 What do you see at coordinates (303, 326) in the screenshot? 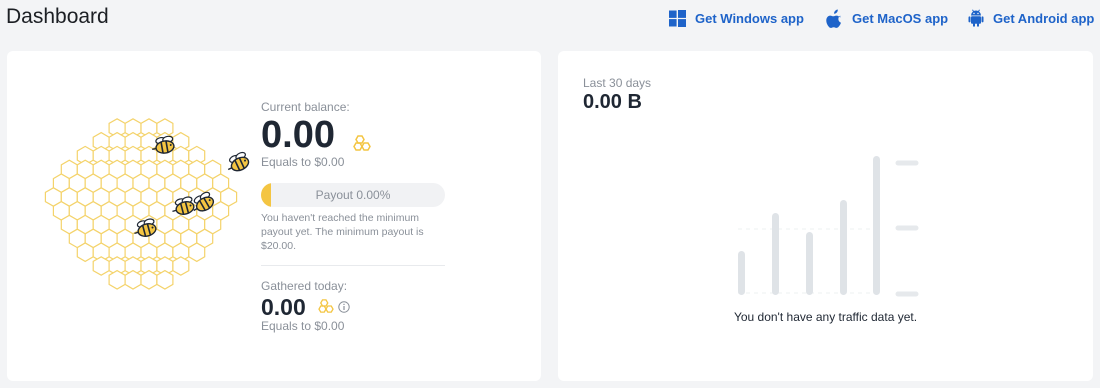
I see `gathered-today-equals: Equals to $0.00` at bounding box center [303, 326].